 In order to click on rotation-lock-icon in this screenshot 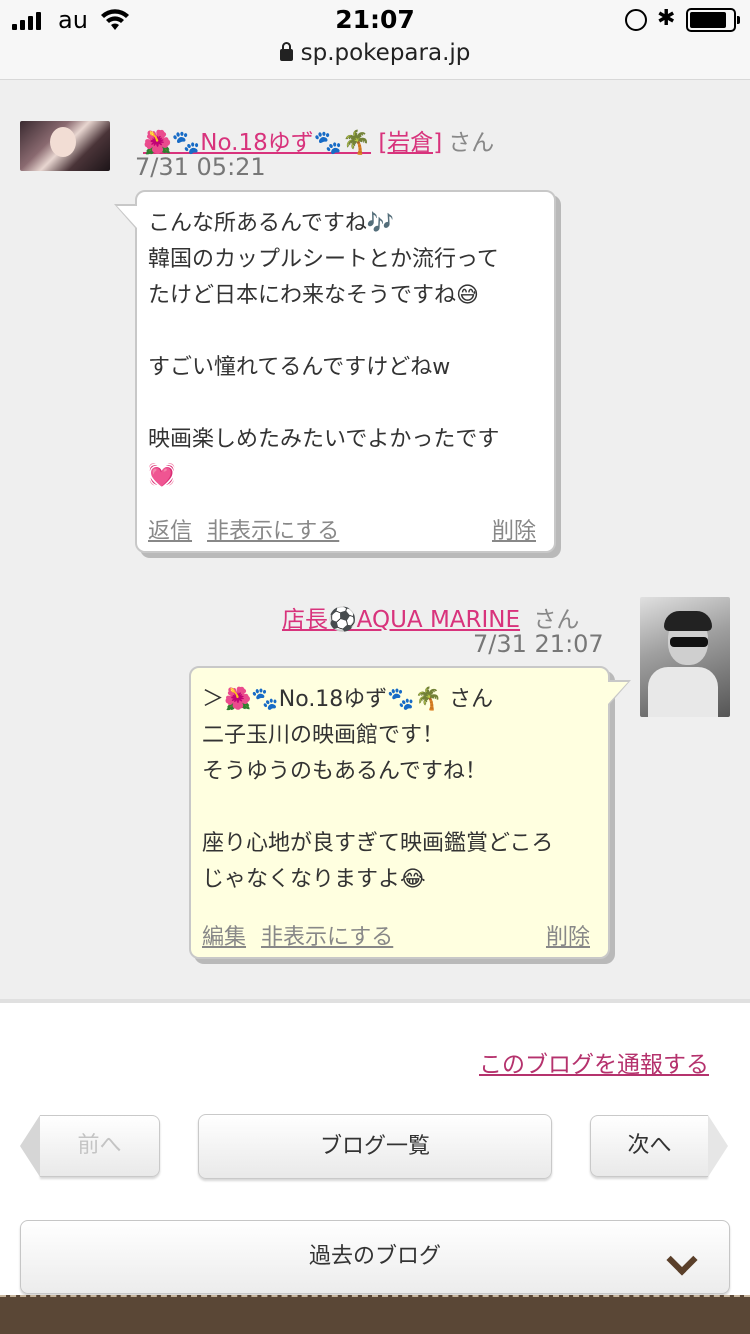, I will do `click(636, 20)`.